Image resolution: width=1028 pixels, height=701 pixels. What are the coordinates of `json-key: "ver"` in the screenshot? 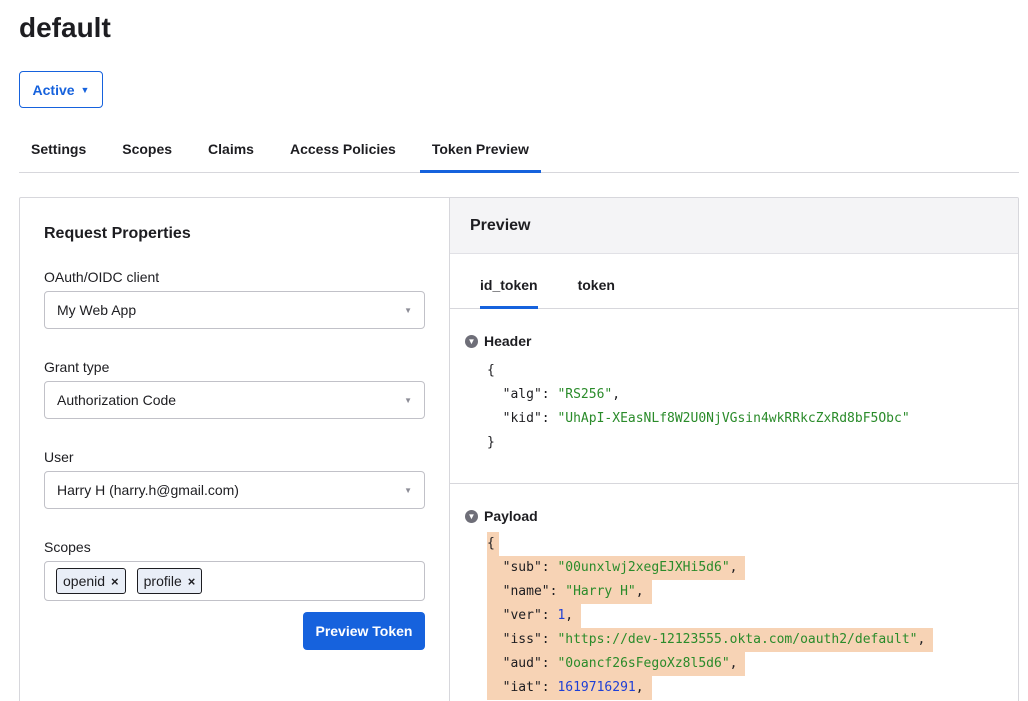 It's located at (522, 615).